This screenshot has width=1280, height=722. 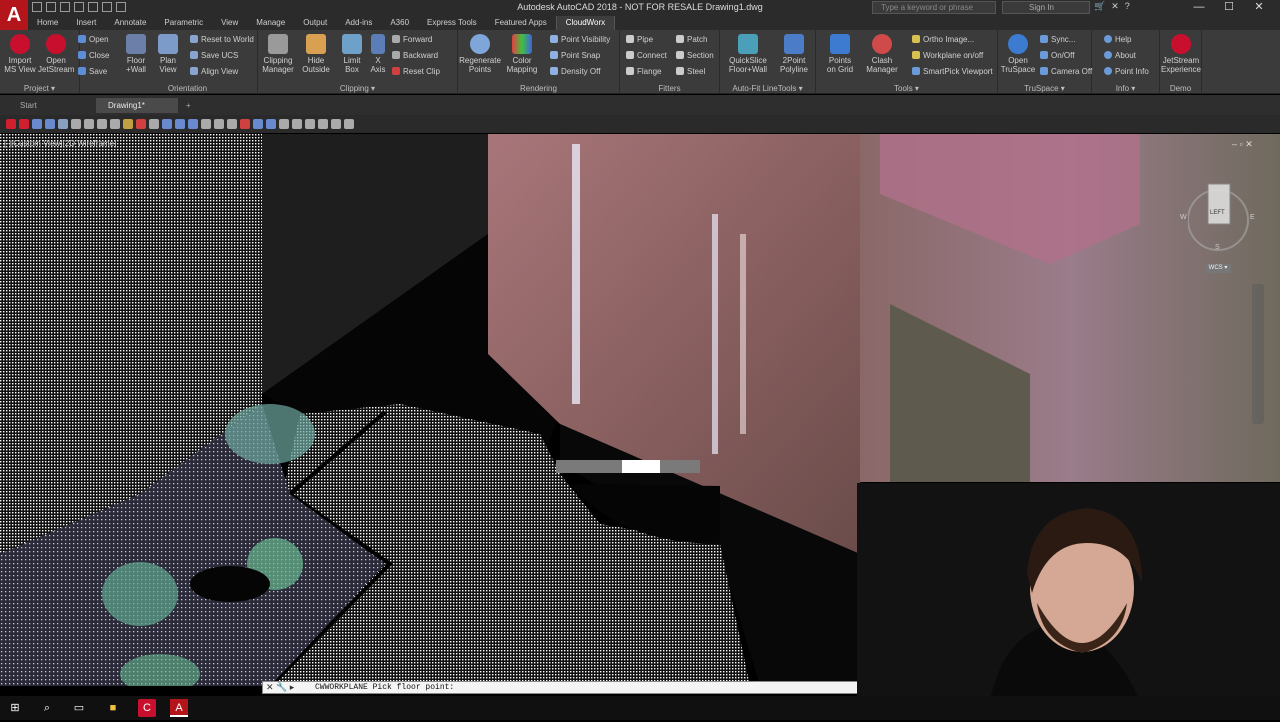 What do you see at coordinates (278, 54) in the screenshot?
I see `clipping-manager-button: Clipping Manager` at bounding box center [278, 54].